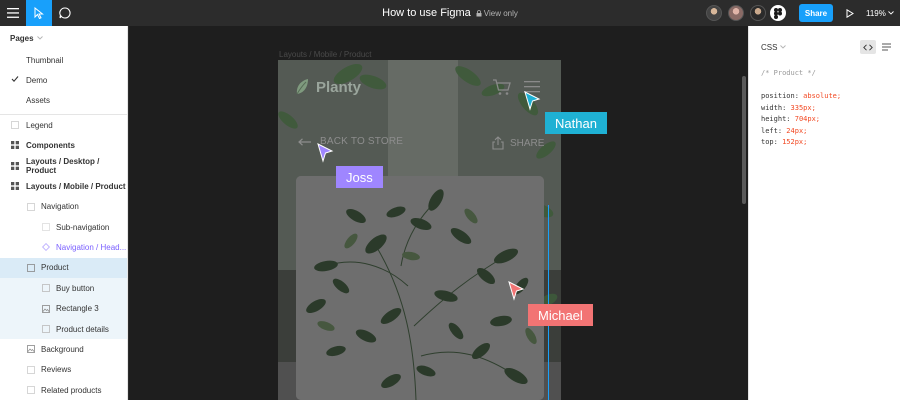  I want to click on layer-label: Layouts / Desktop / Product, so click(63, 165).